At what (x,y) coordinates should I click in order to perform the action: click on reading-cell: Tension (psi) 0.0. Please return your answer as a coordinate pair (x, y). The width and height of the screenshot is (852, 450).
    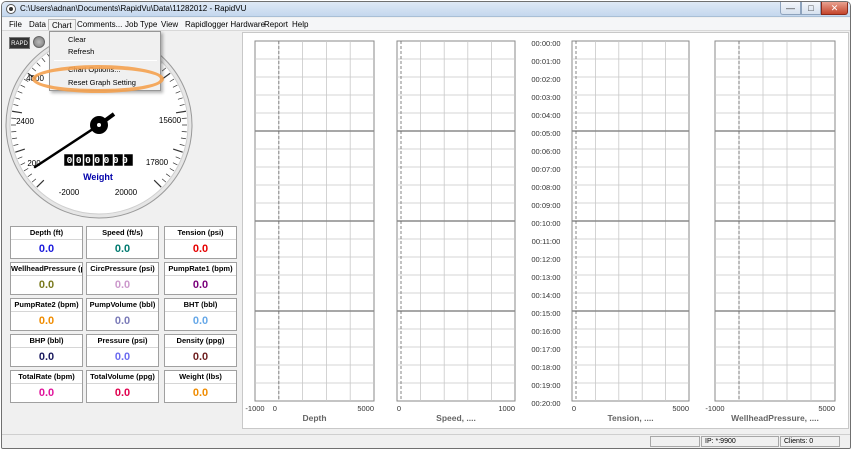
    Looking at the image, I should click on (200, 242).